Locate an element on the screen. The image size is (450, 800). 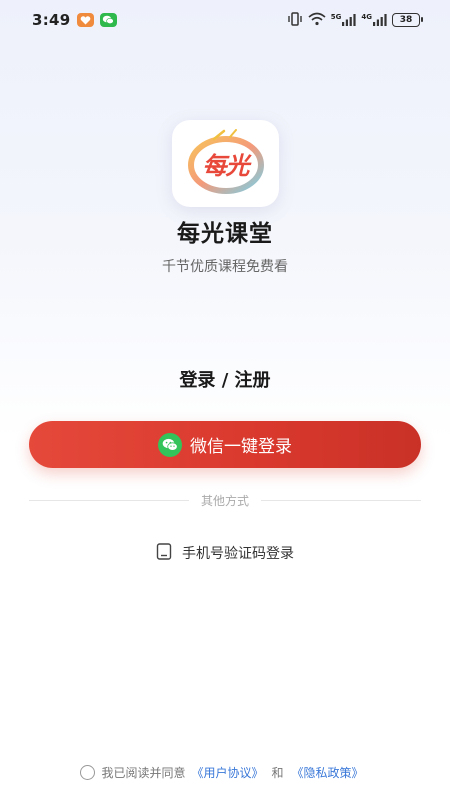
wechat-login-label: 微信一键登录 is located at coordinates (241, 447).